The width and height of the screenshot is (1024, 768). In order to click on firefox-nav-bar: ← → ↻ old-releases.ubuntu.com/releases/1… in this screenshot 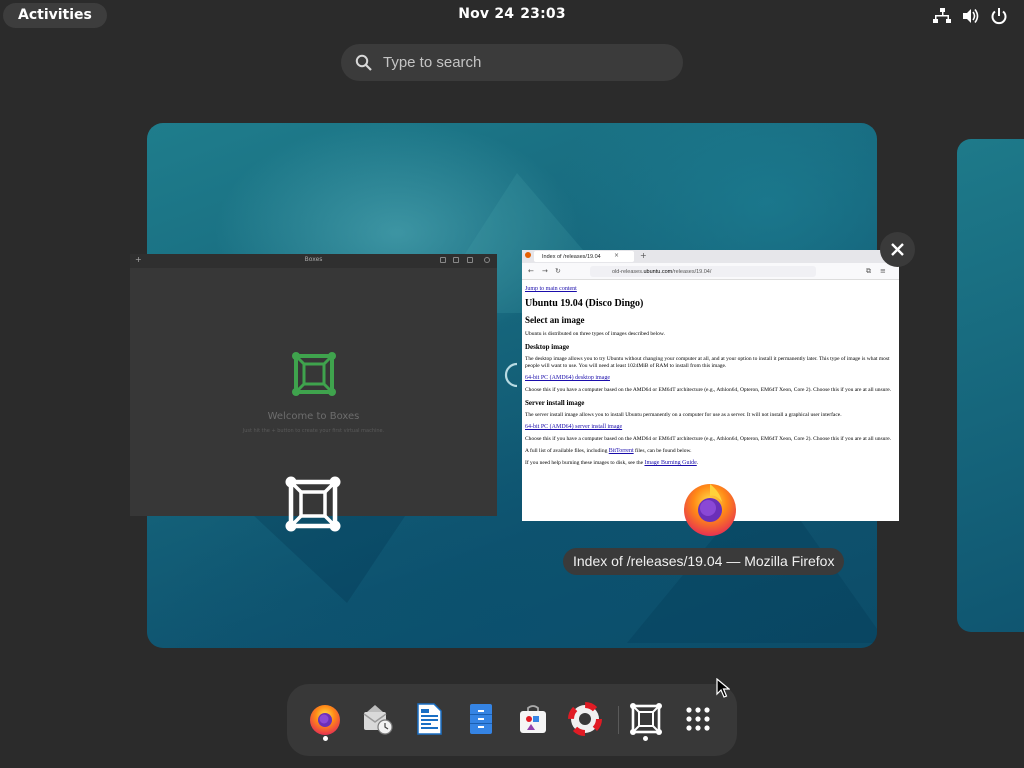, I will do `click(710, 271)`.